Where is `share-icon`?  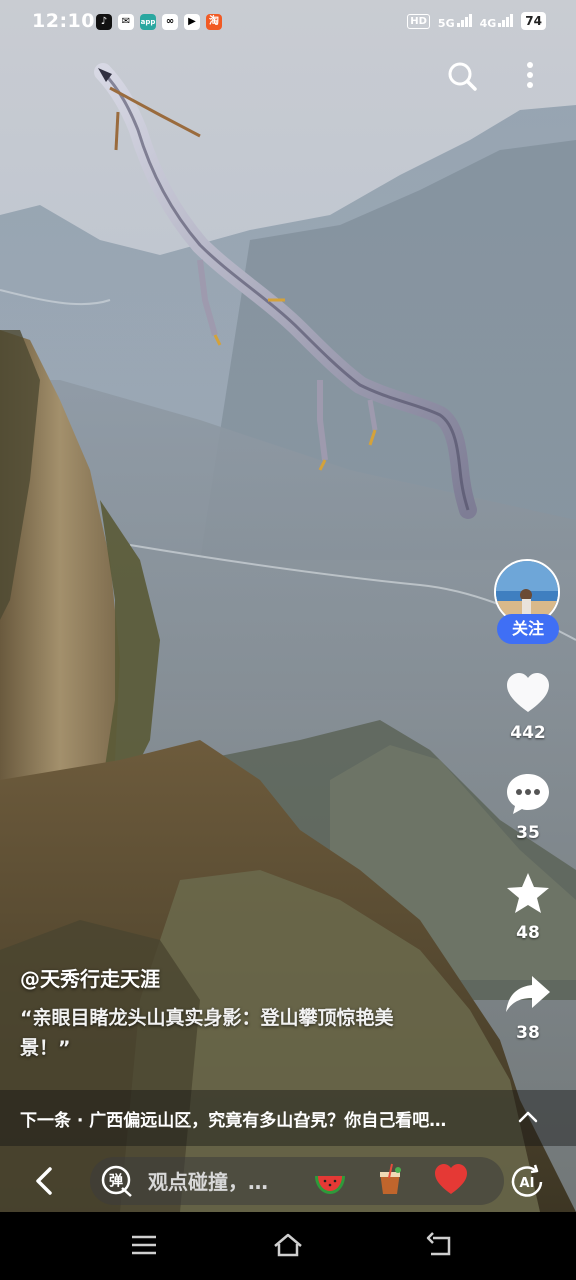
share-icon is located at coordinates (528, 994).